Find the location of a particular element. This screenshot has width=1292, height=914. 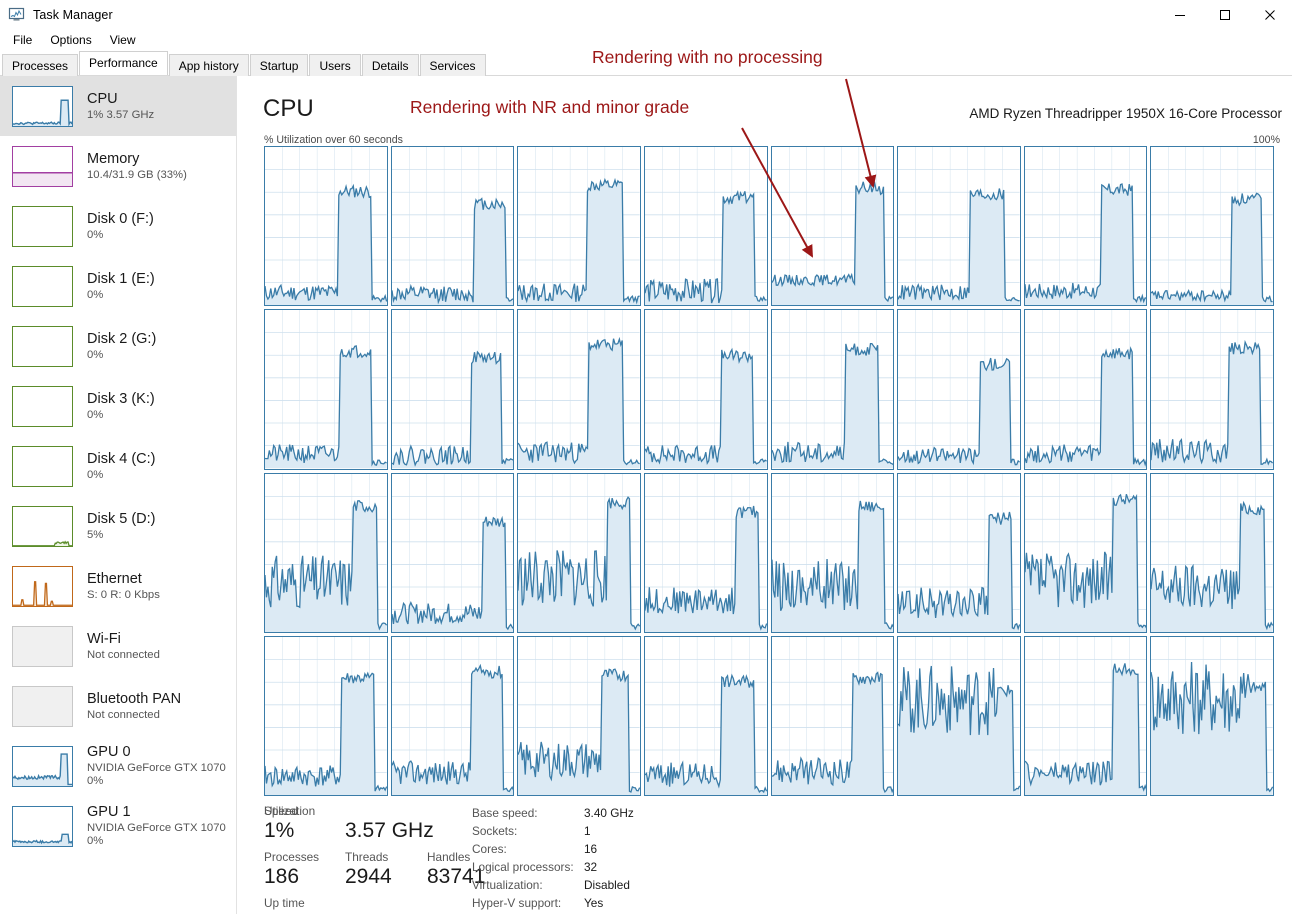

sidebar-item-gpu-1: GPU 1 NVIDIA GeForce GTX 1070 0% is located at coordinates (118, 826).